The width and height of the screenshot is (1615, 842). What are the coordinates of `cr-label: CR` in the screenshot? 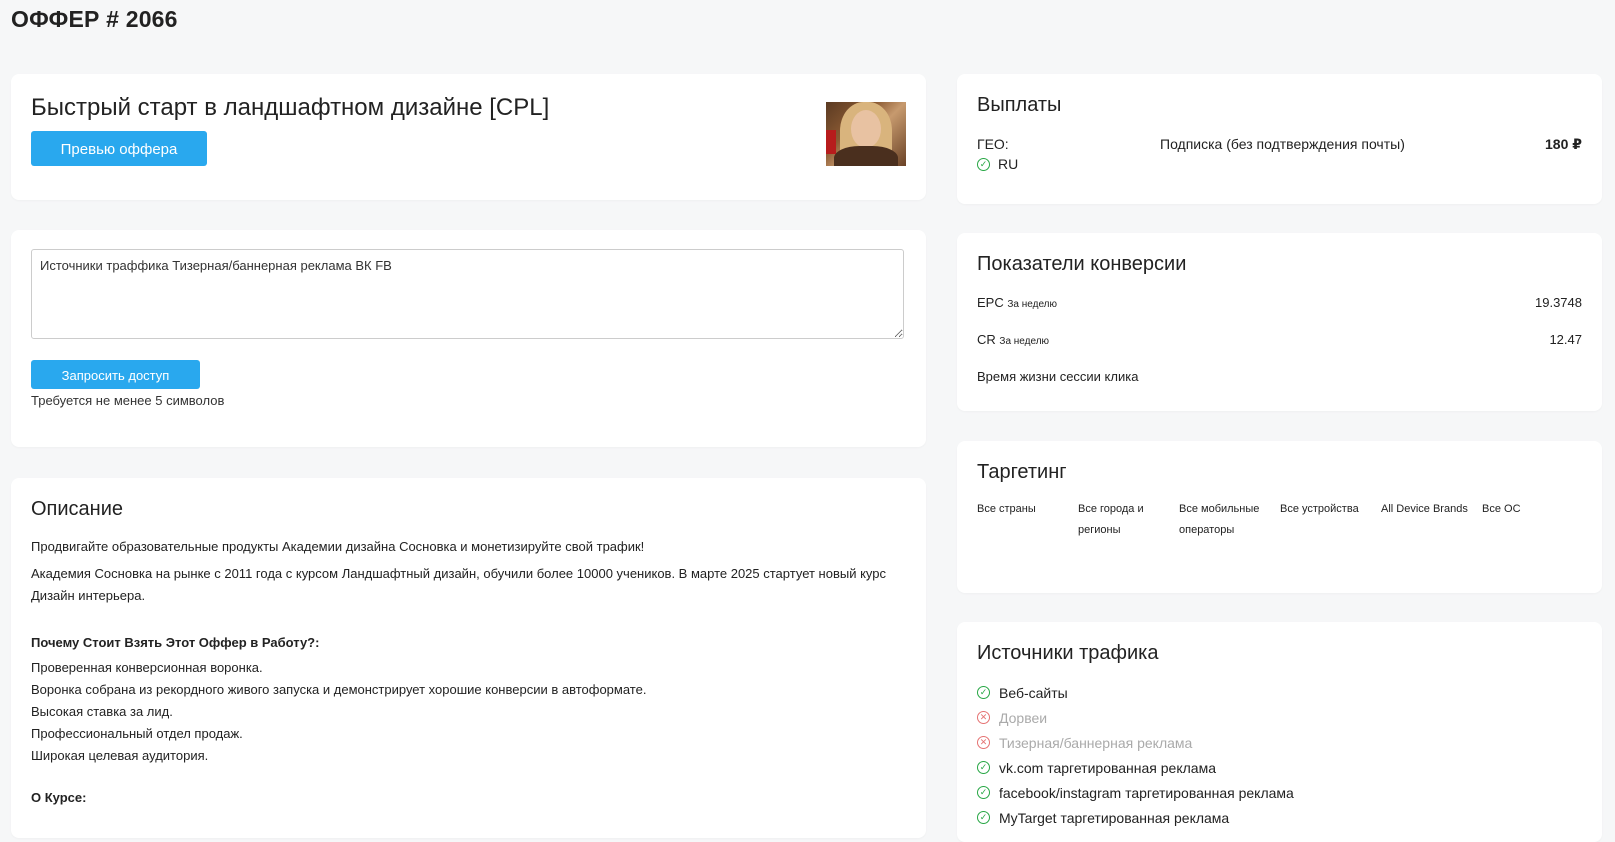 It's located at (986, 339).